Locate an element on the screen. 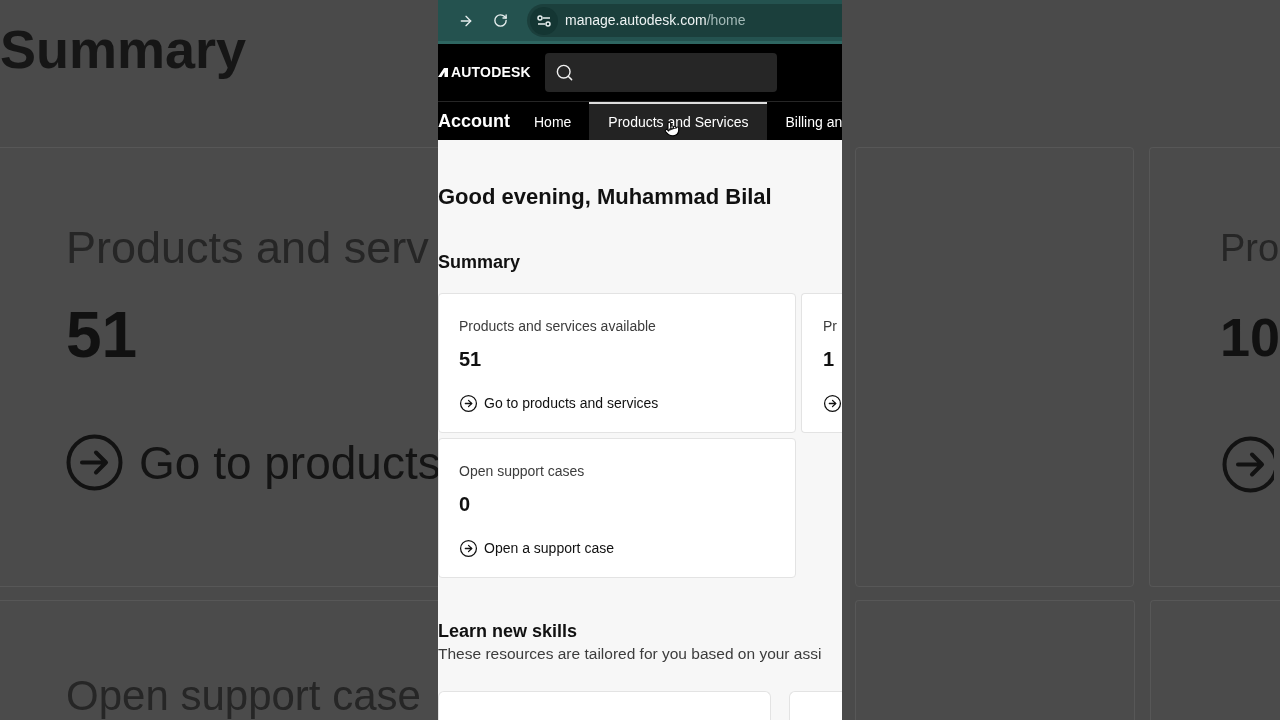 Image resolution: width=1280 pixels, height=720 pixels. nav-tab: Billing an is located at coordinates (804, 121).